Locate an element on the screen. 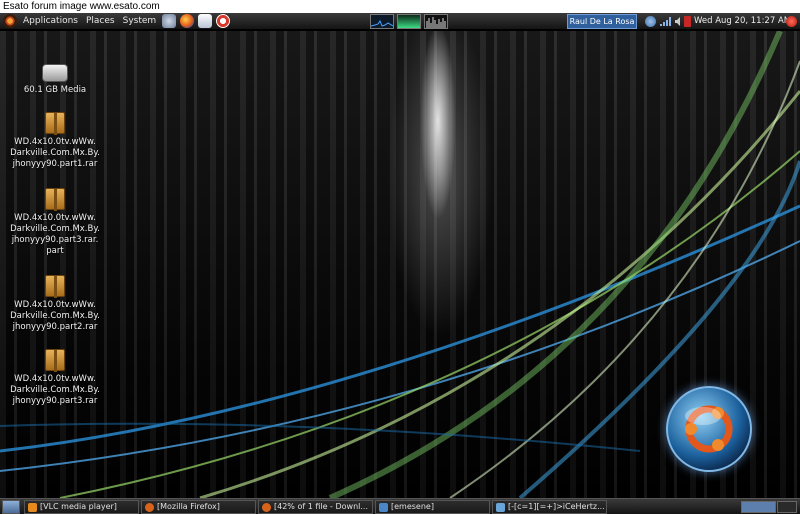 The height and width of the screenshot is (514, 800). emesene-icon is located at coordinates (383, 507).